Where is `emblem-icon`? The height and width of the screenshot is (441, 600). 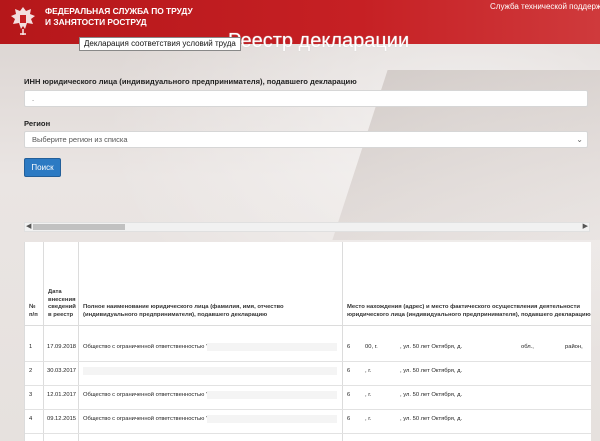 emblem-icon is located at coordinates (23, 21).